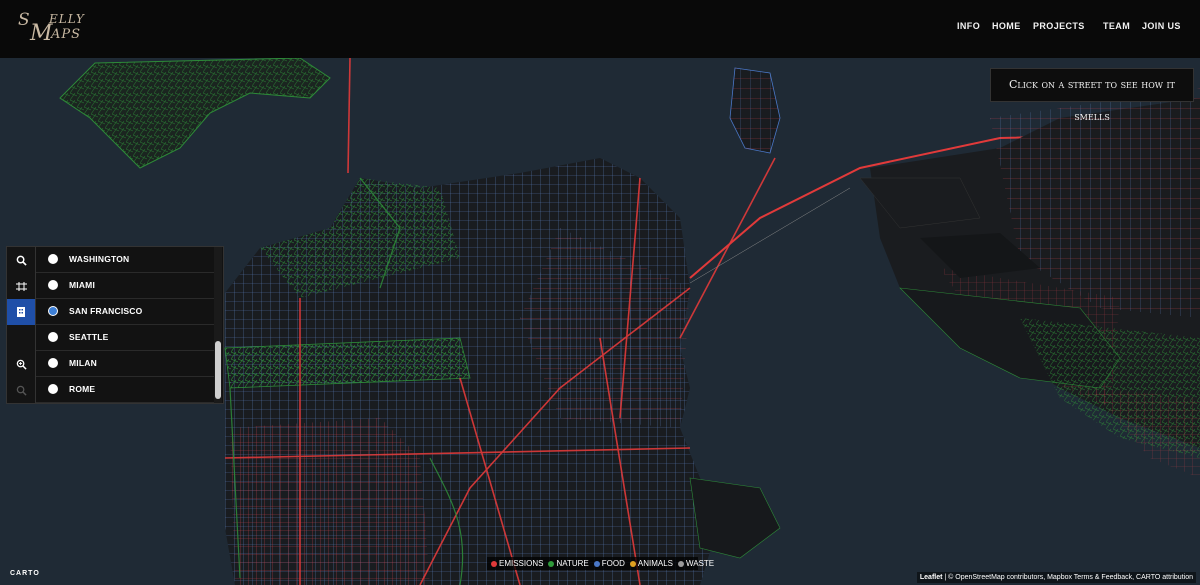 The image size is (1200, 585). I want to click on legend-item-waste: WASTE, so click(696, 563).